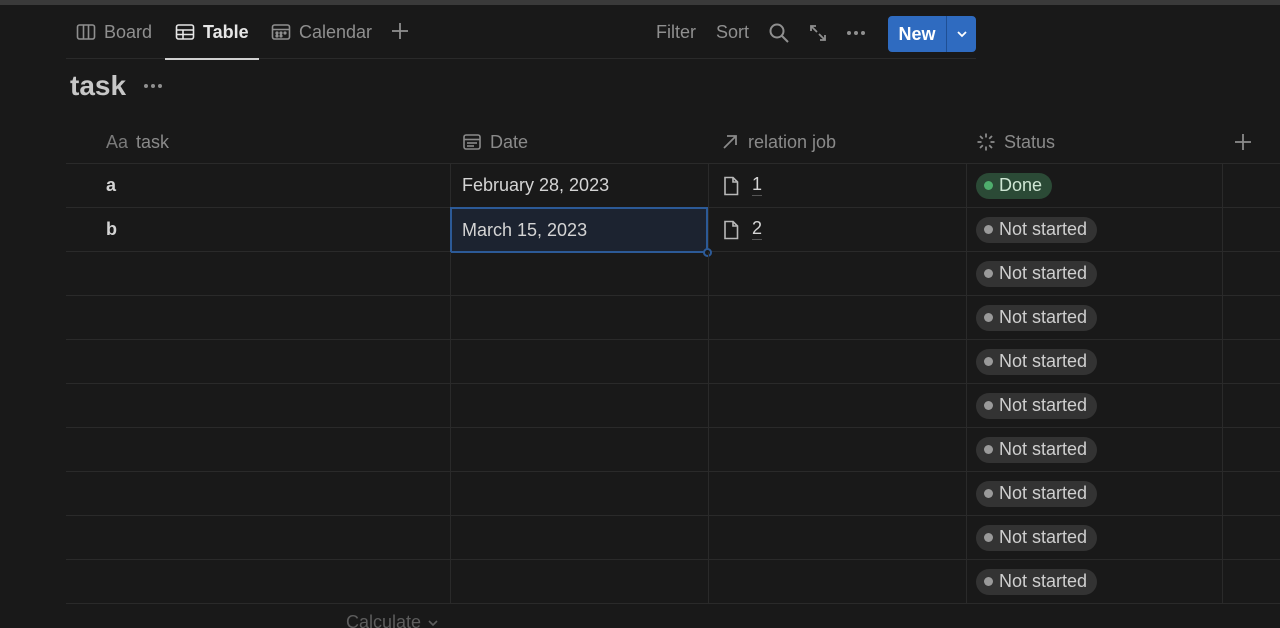  Describe the element at coordinates (117, 141) in the screenshot. I see `text-property-icon: Aa` at that location.